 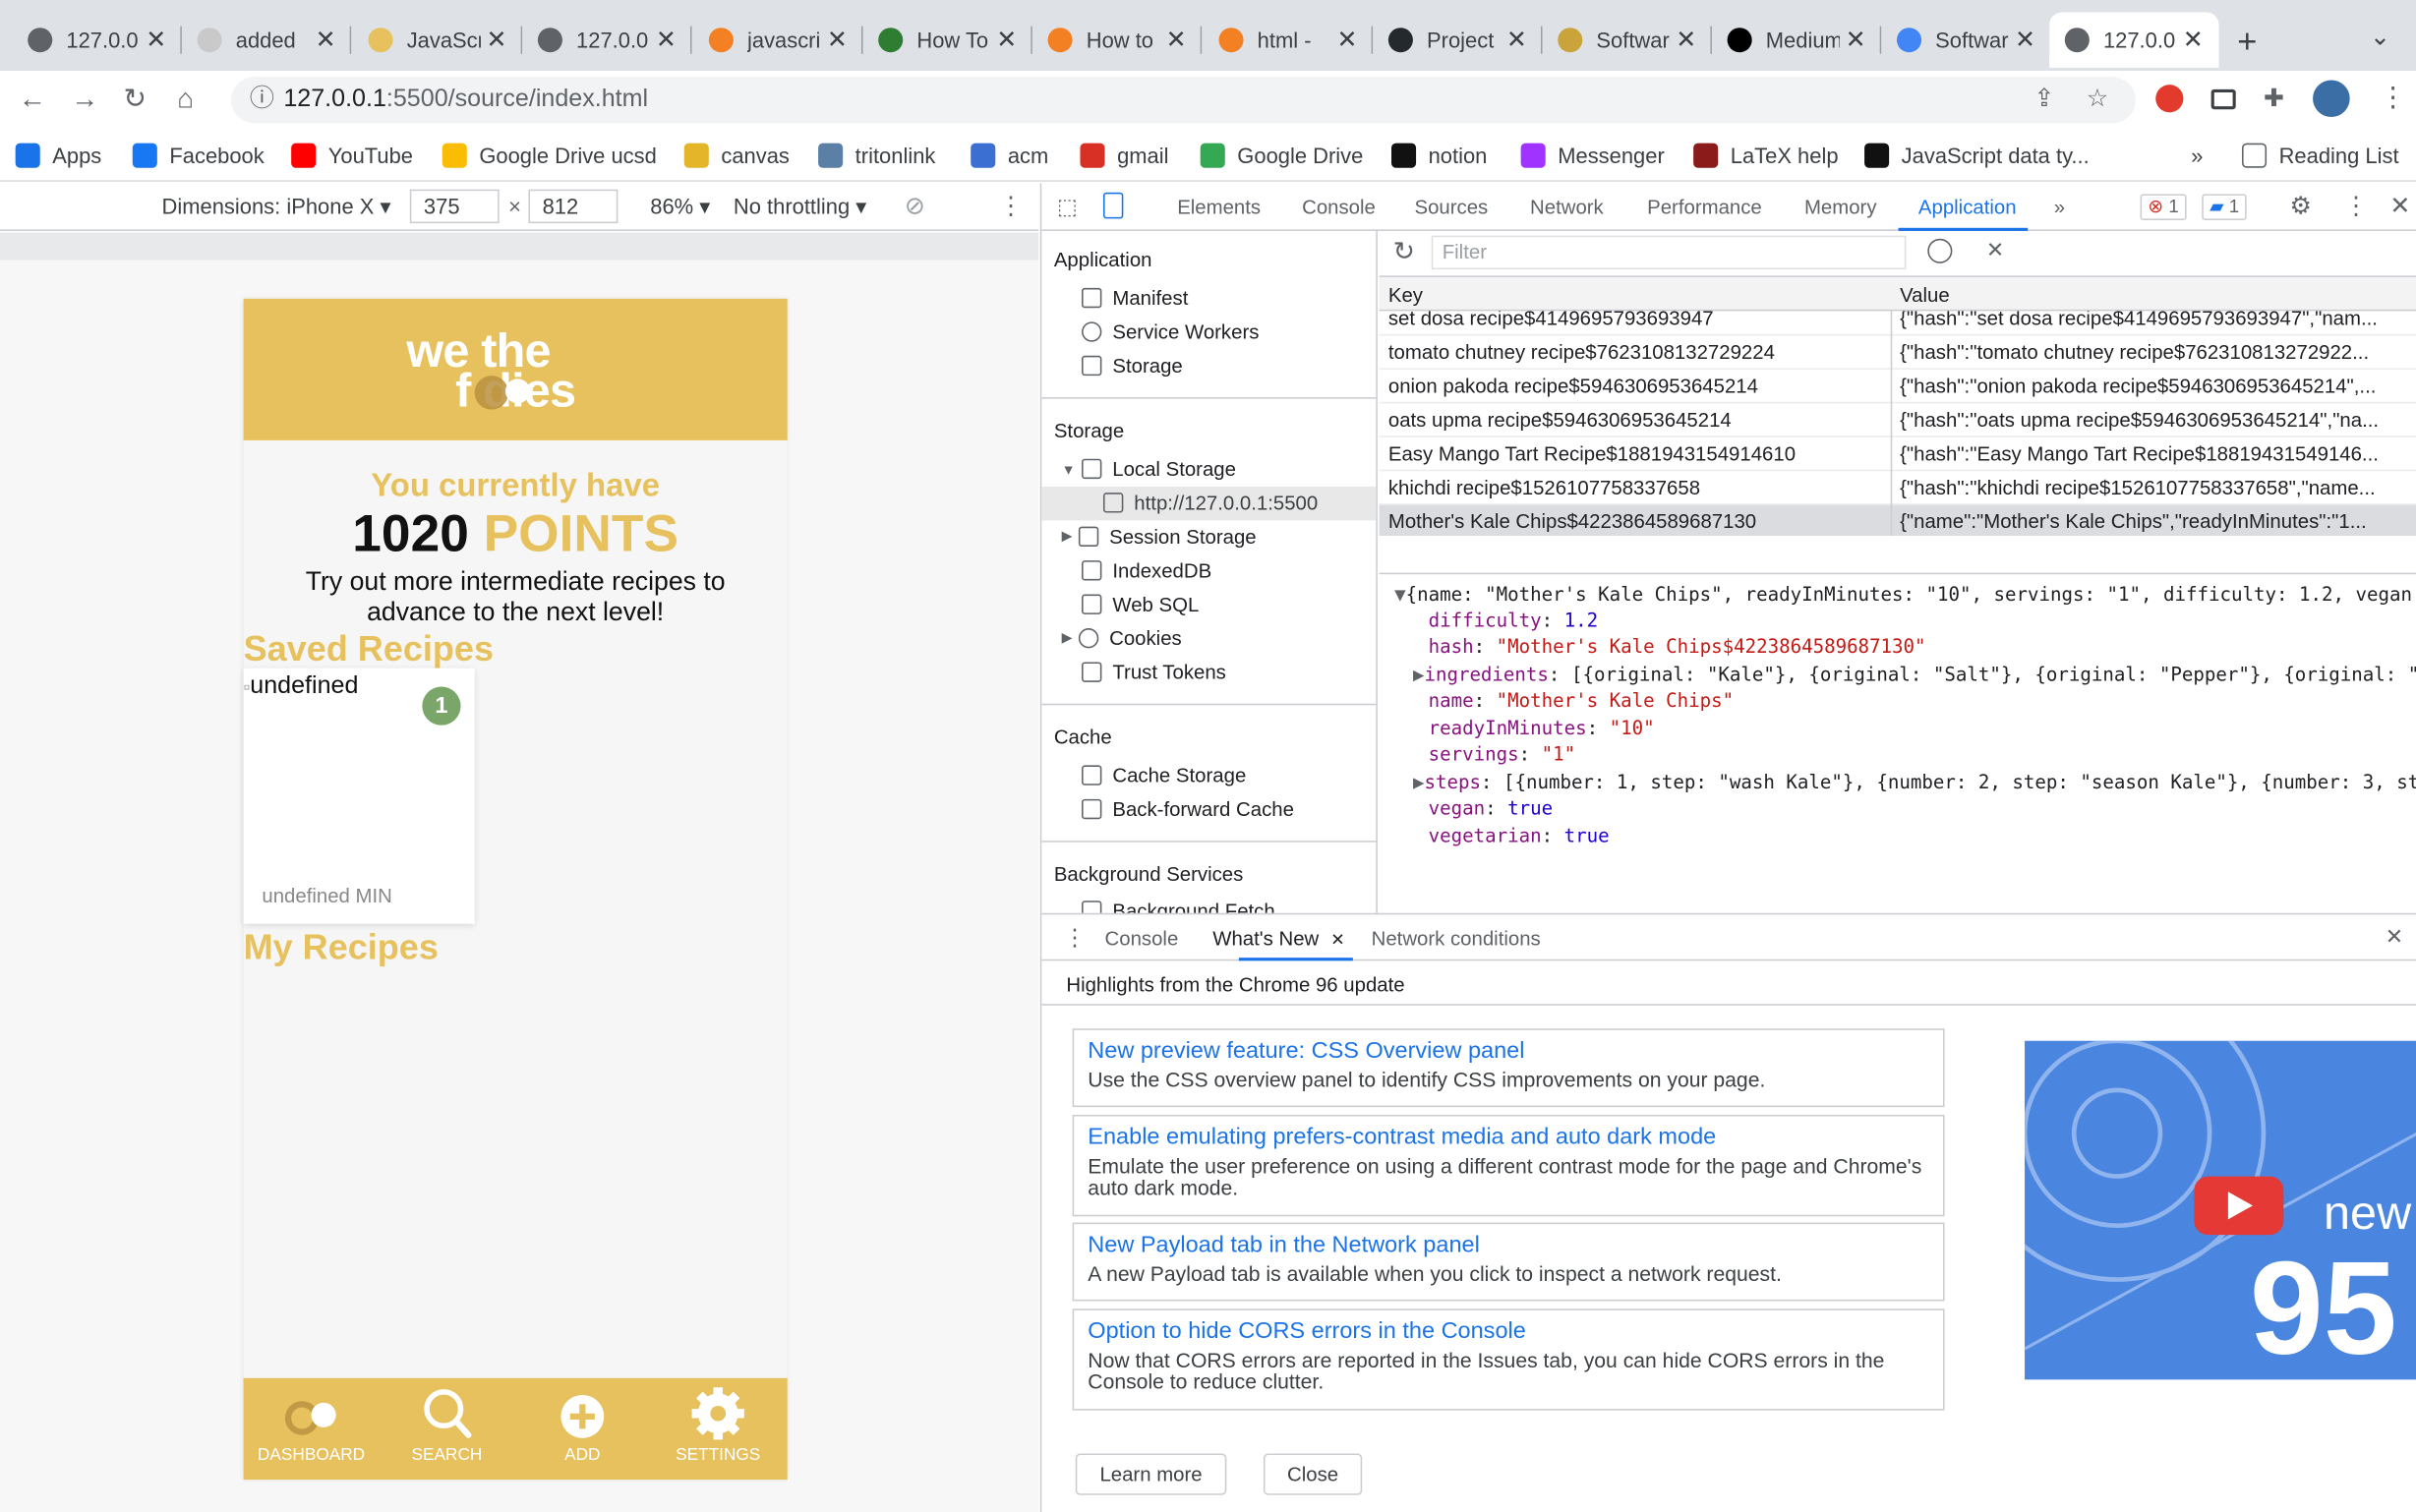 What do you see at coordinates (2394, 937) in the screenshot?
I see `drawer-close-icon: ✕` at bounding box center [2394, 937].